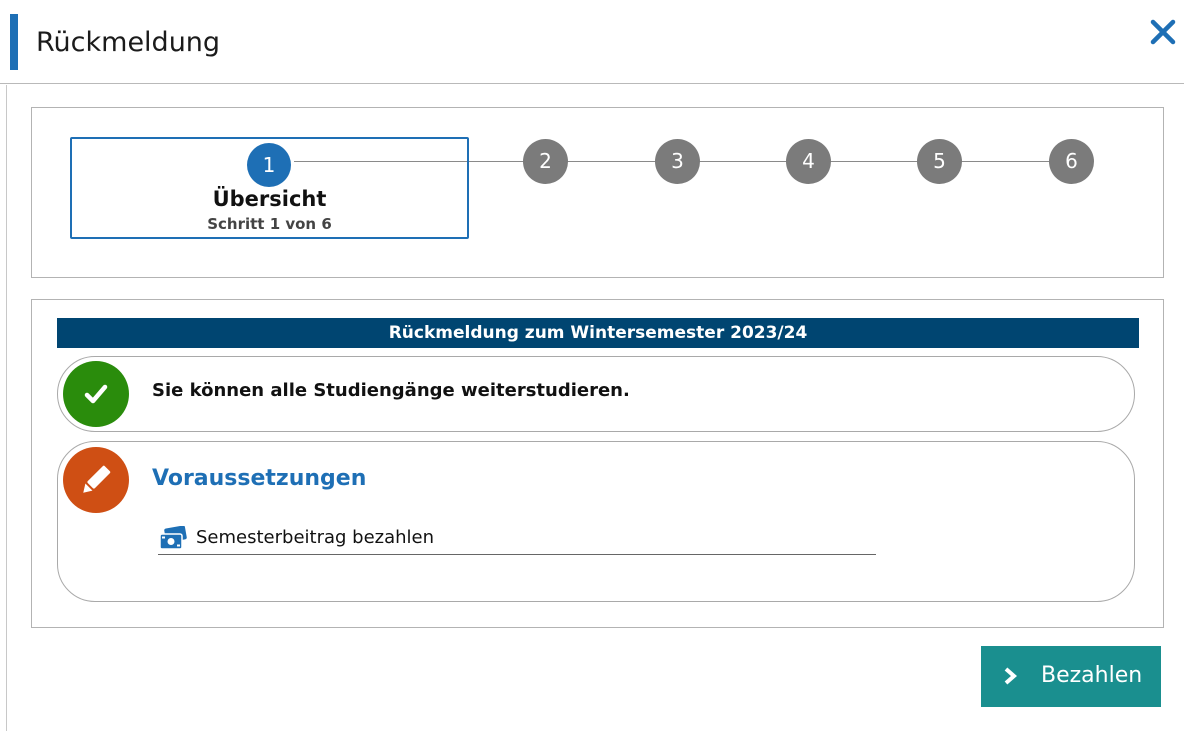 The height and width of the screenshot is (731, 1184). What do you see at coordinates (808, 161) in the screenshot?
I see `step-4-circle: 4` at bounding box center [808, 161].